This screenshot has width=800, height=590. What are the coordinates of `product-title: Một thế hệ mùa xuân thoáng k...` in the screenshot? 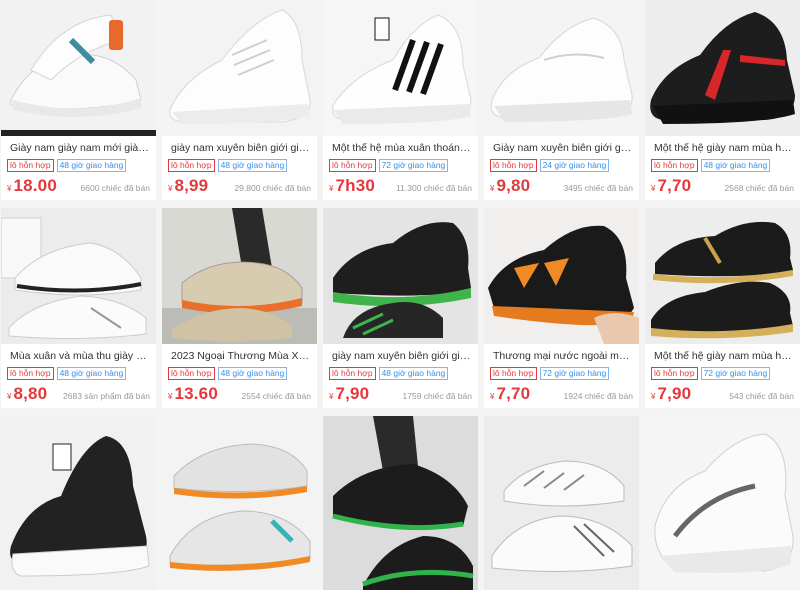 It's located at (400, 145).